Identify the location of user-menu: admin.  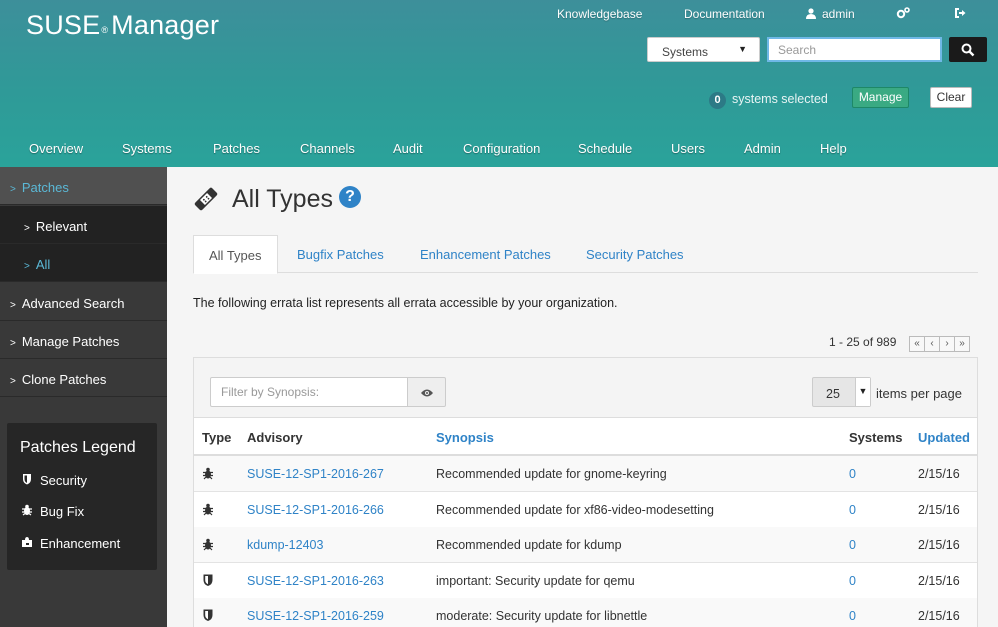
(830, 15).